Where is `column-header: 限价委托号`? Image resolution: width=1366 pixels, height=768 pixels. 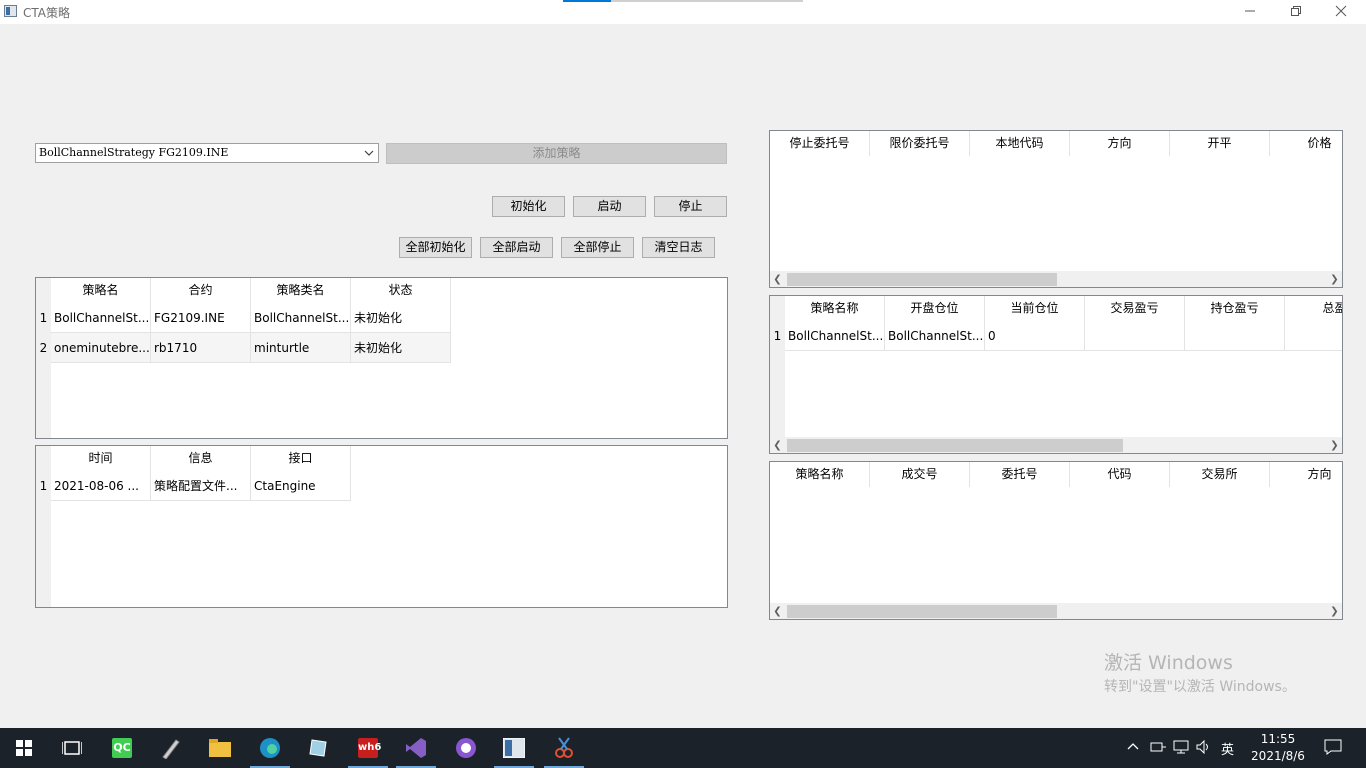
column-header: 限价委托号 is located at coordinates (920, 143).